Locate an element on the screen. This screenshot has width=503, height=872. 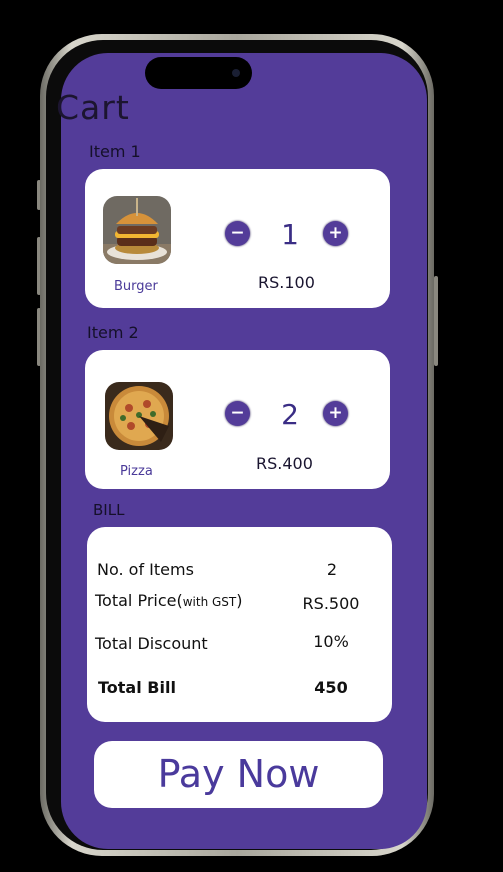
pizza-price: RS.400 is located at coordinates (284, 463).